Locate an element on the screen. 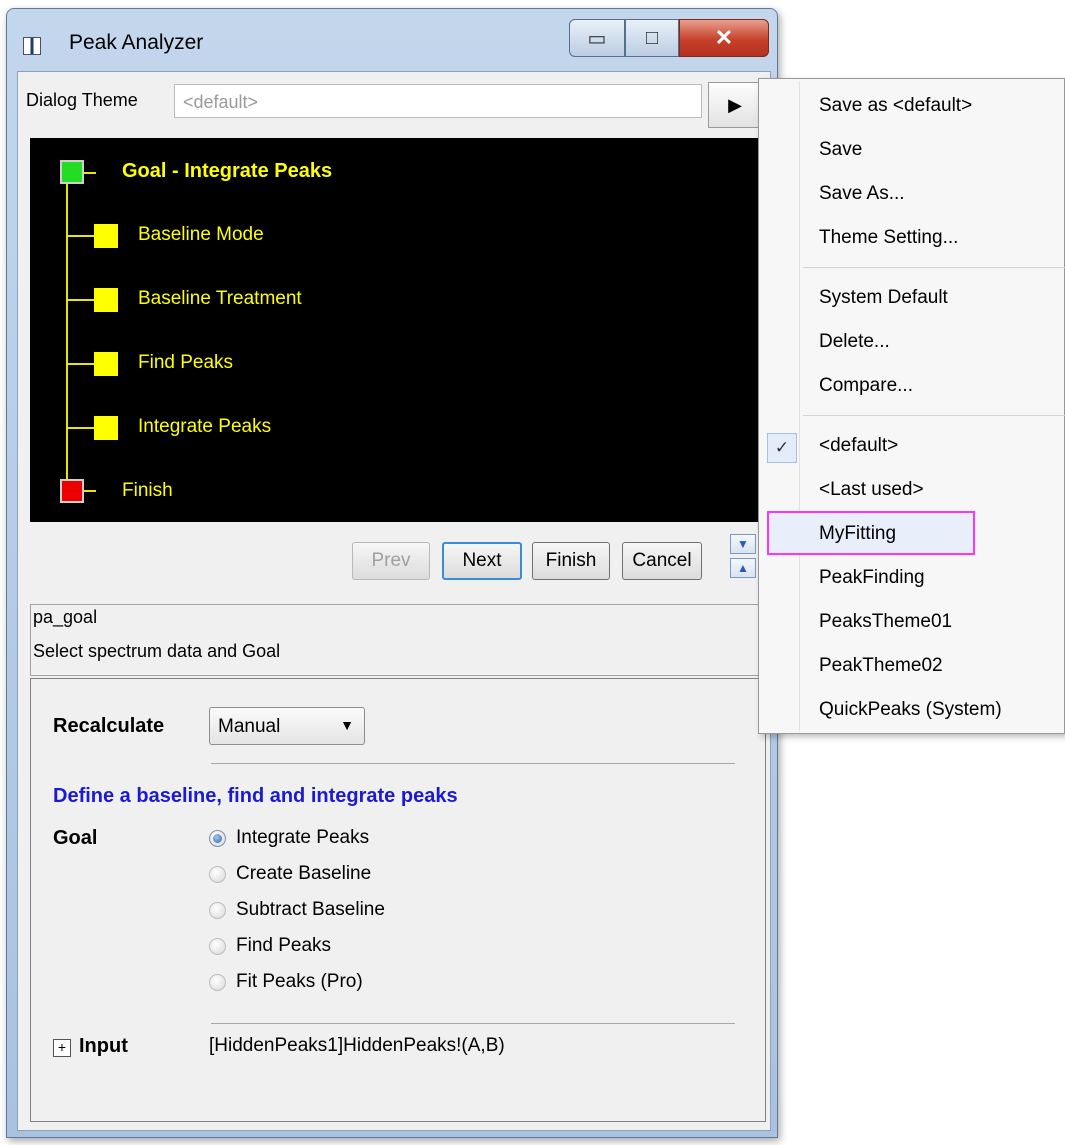 The height and width of the screenshot is (1145, 1065). dialog-theme-field: <default> is located at coordinates (438, 101).